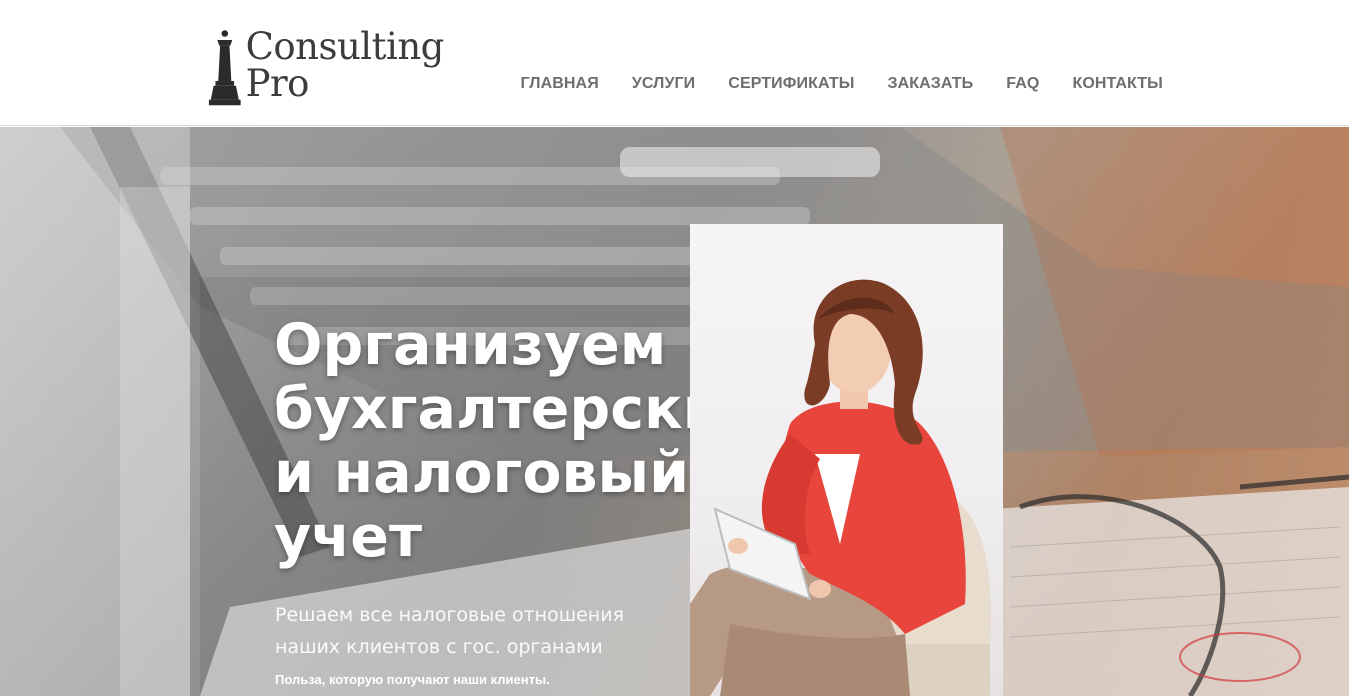 This screenshot has width=1349, height=696. I want to click on brand-logo: Consulting Pro, so click(354, 64).